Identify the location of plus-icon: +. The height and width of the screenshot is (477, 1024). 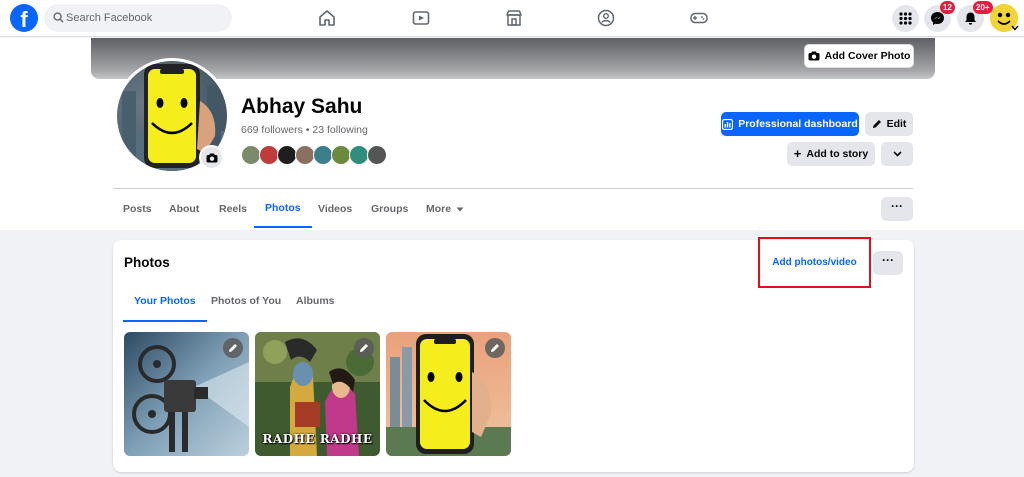
(797, 153).